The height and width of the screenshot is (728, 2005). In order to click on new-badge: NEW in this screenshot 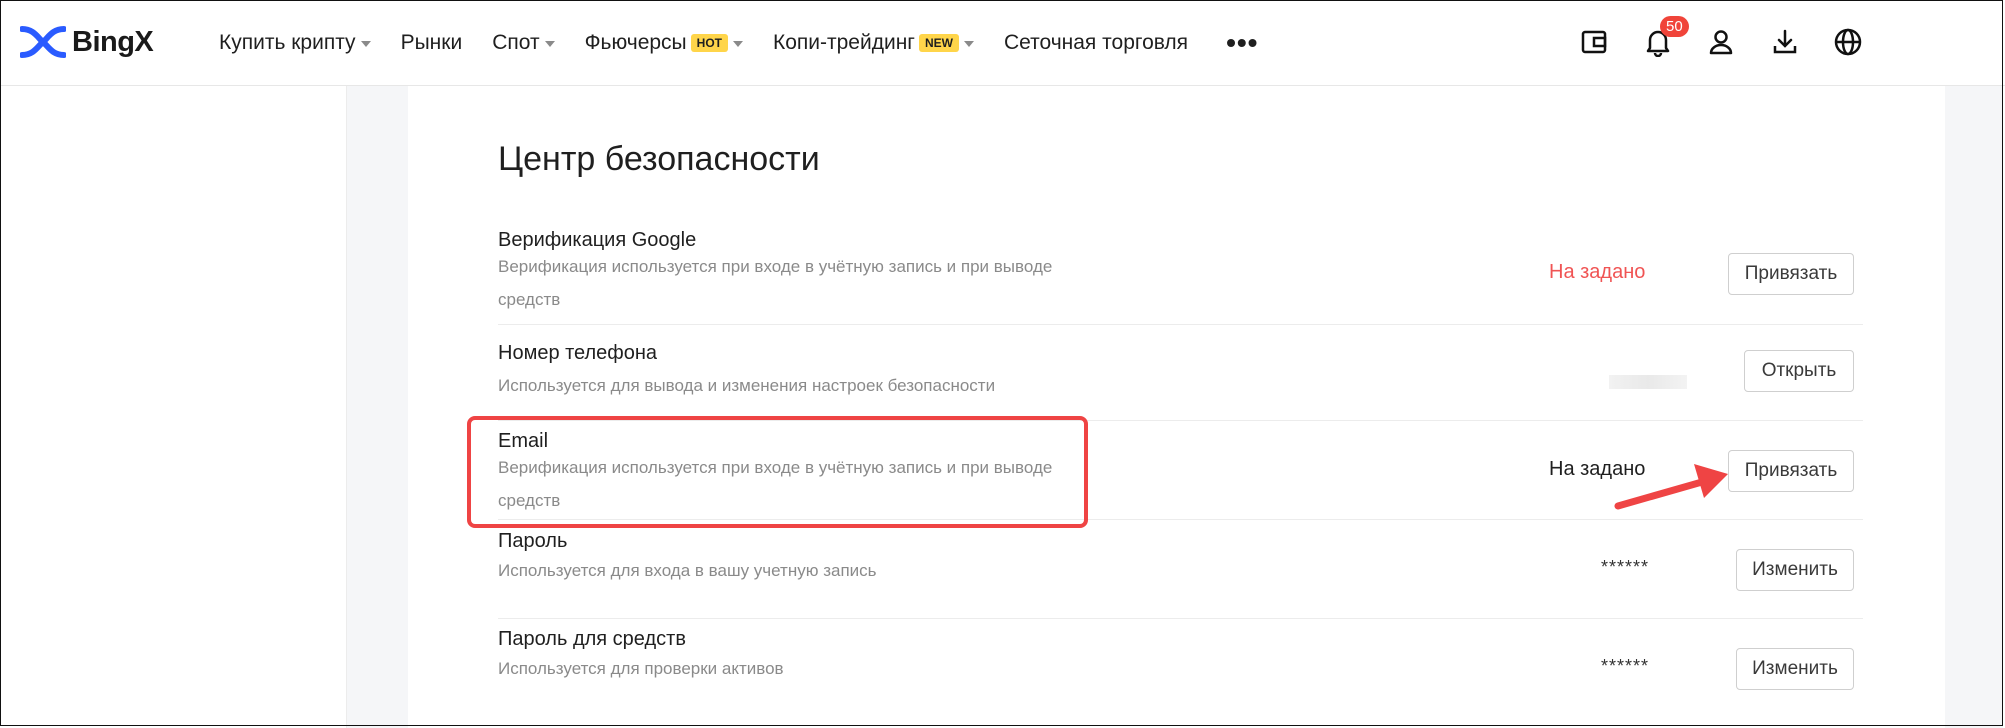, I will do `click(938, 42)`.